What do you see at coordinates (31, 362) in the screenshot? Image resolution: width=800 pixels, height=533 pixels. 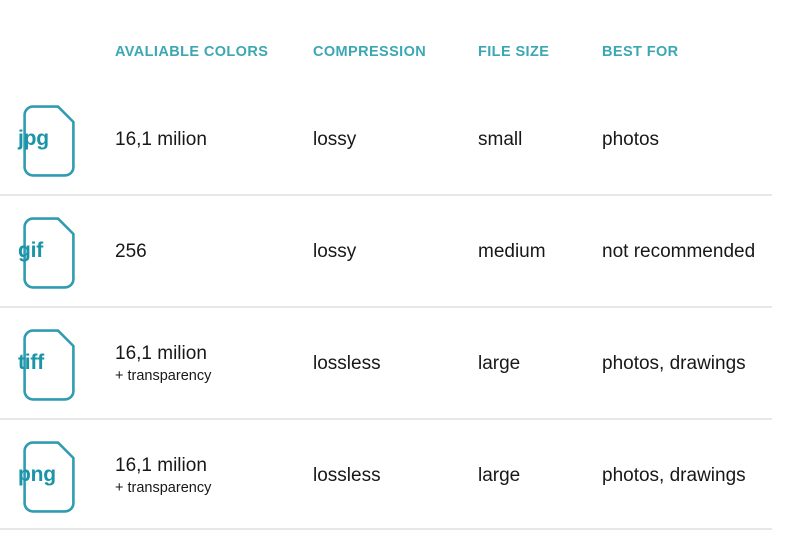 I see `file-icon-label: tiff` at bounding box center [31, 362].